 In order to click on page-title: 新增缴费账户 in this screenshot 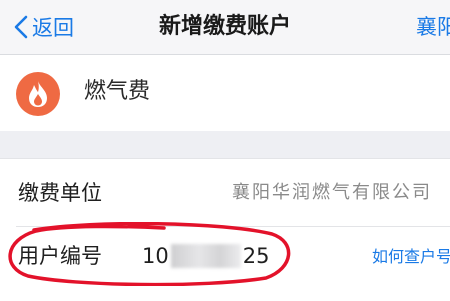, I will do `click(224, 26)`.